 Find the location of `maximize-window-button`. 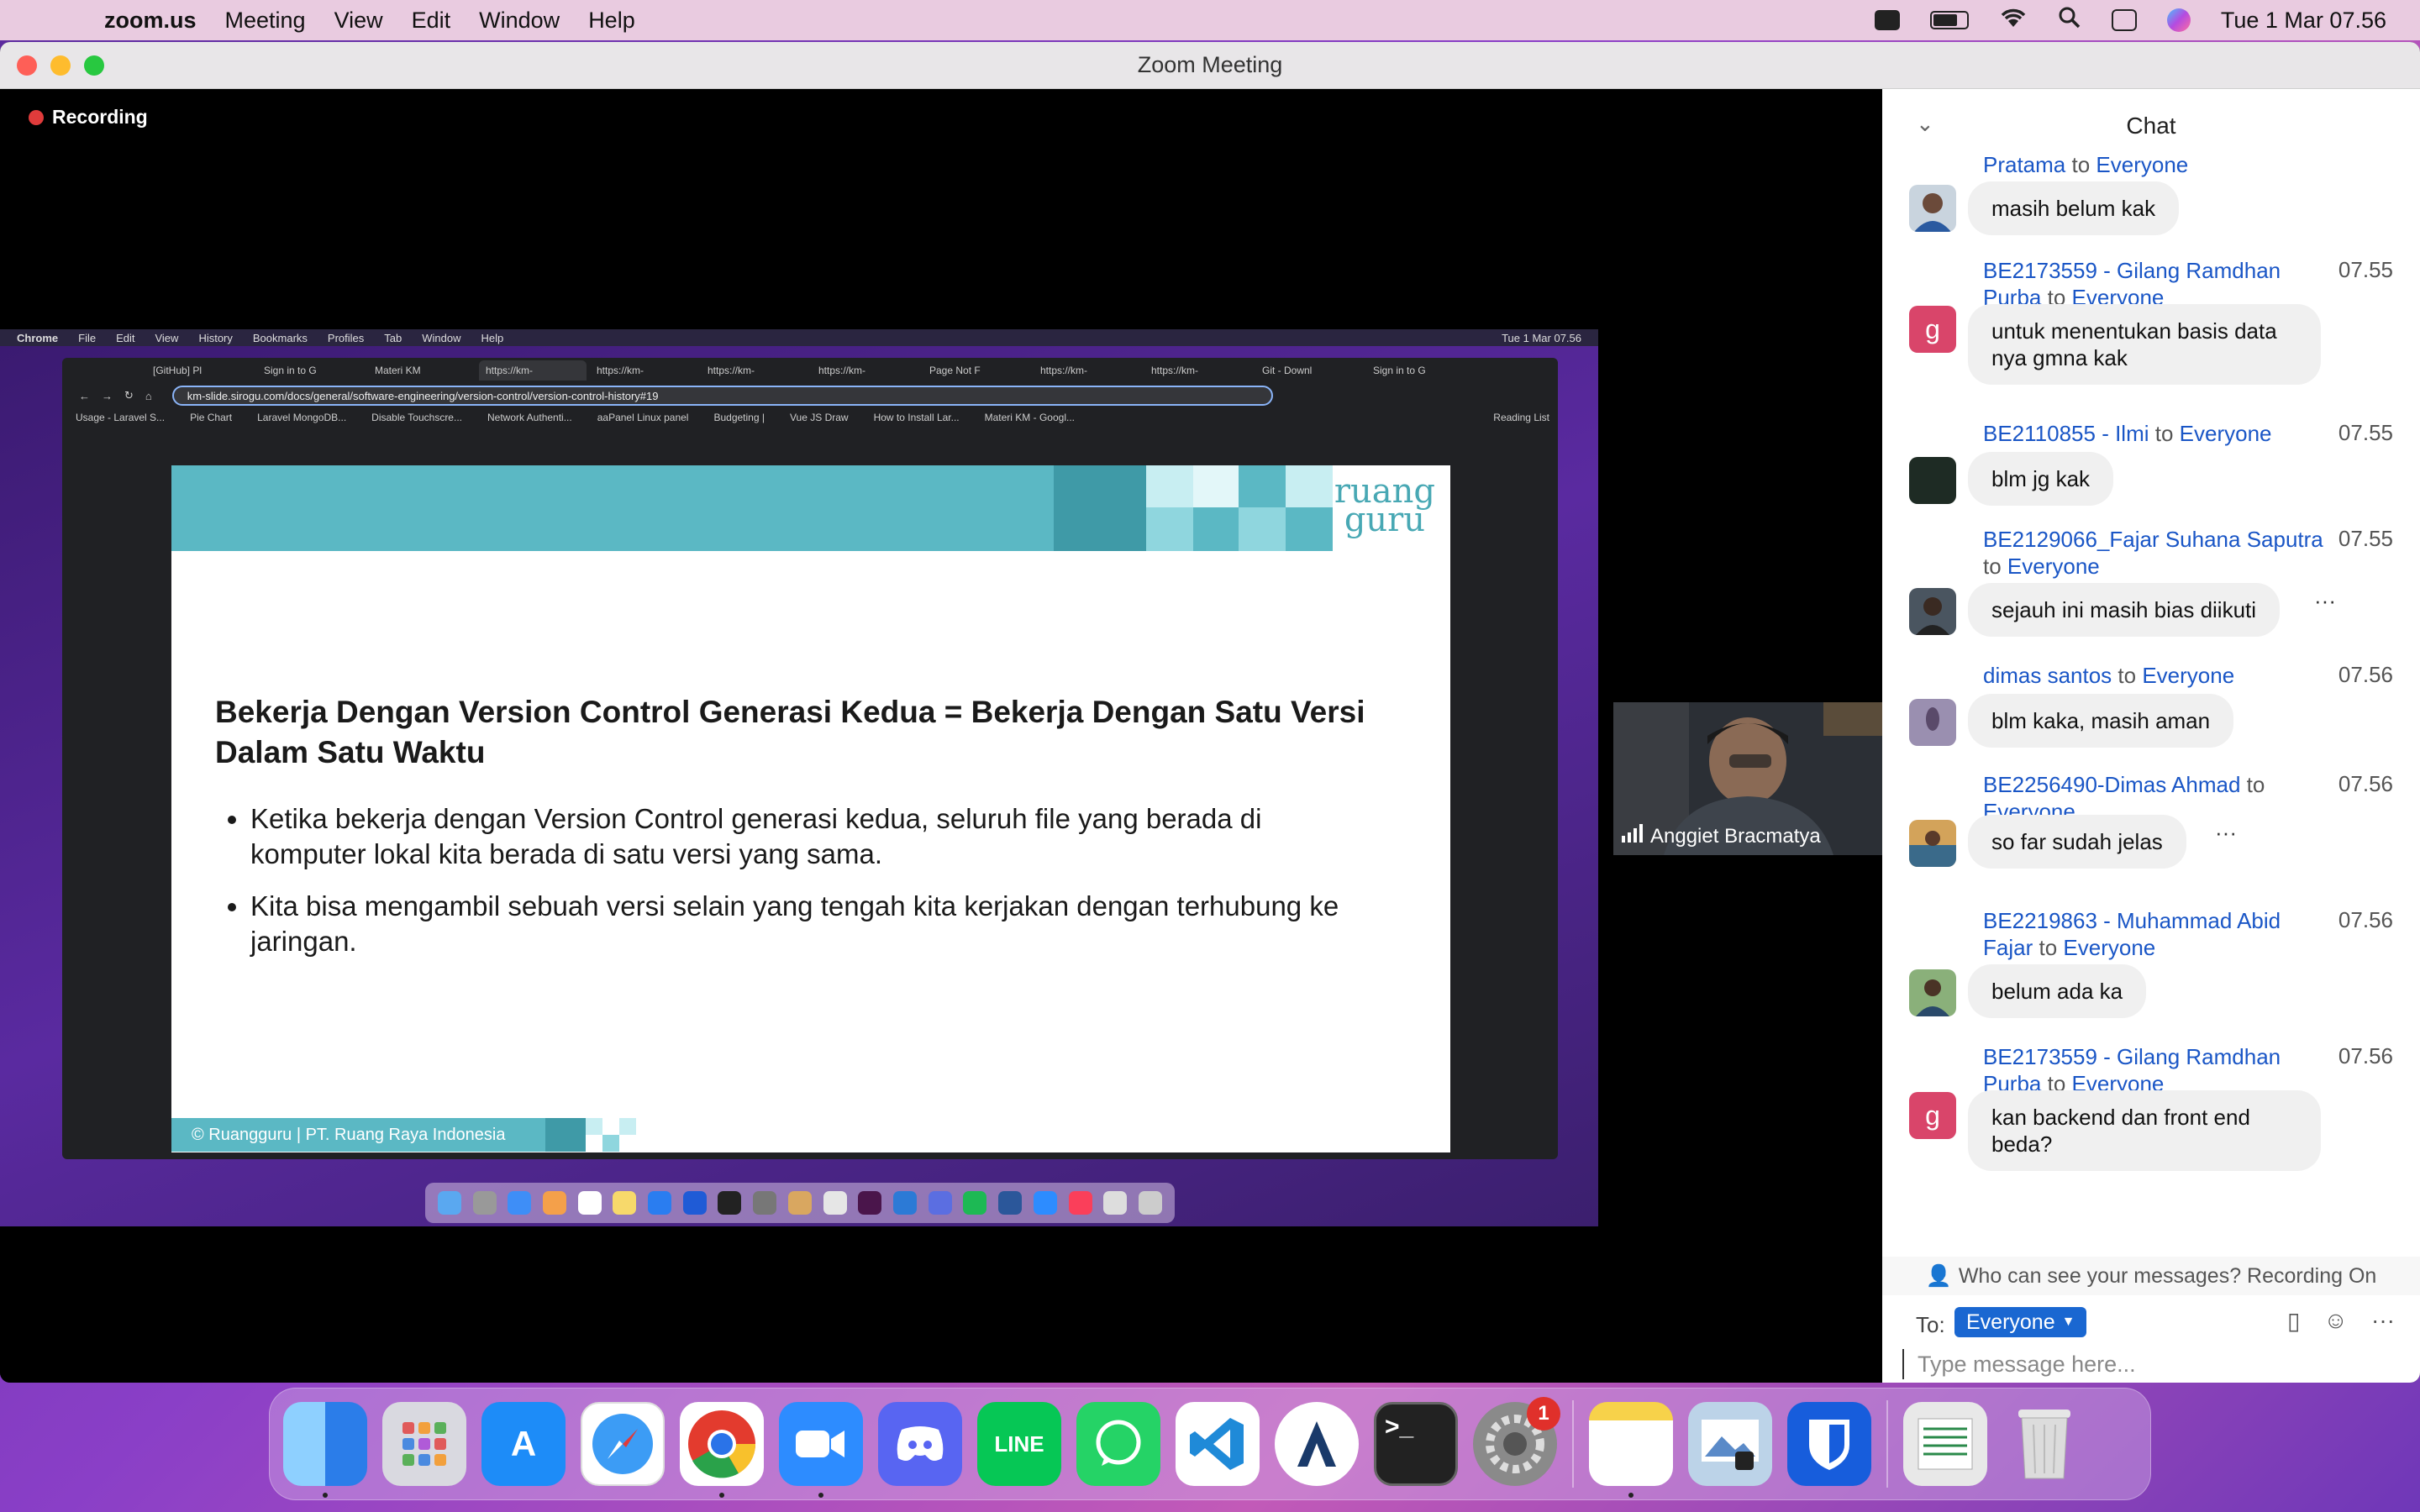

maximize-window-button is located at coordinates (94, 65).